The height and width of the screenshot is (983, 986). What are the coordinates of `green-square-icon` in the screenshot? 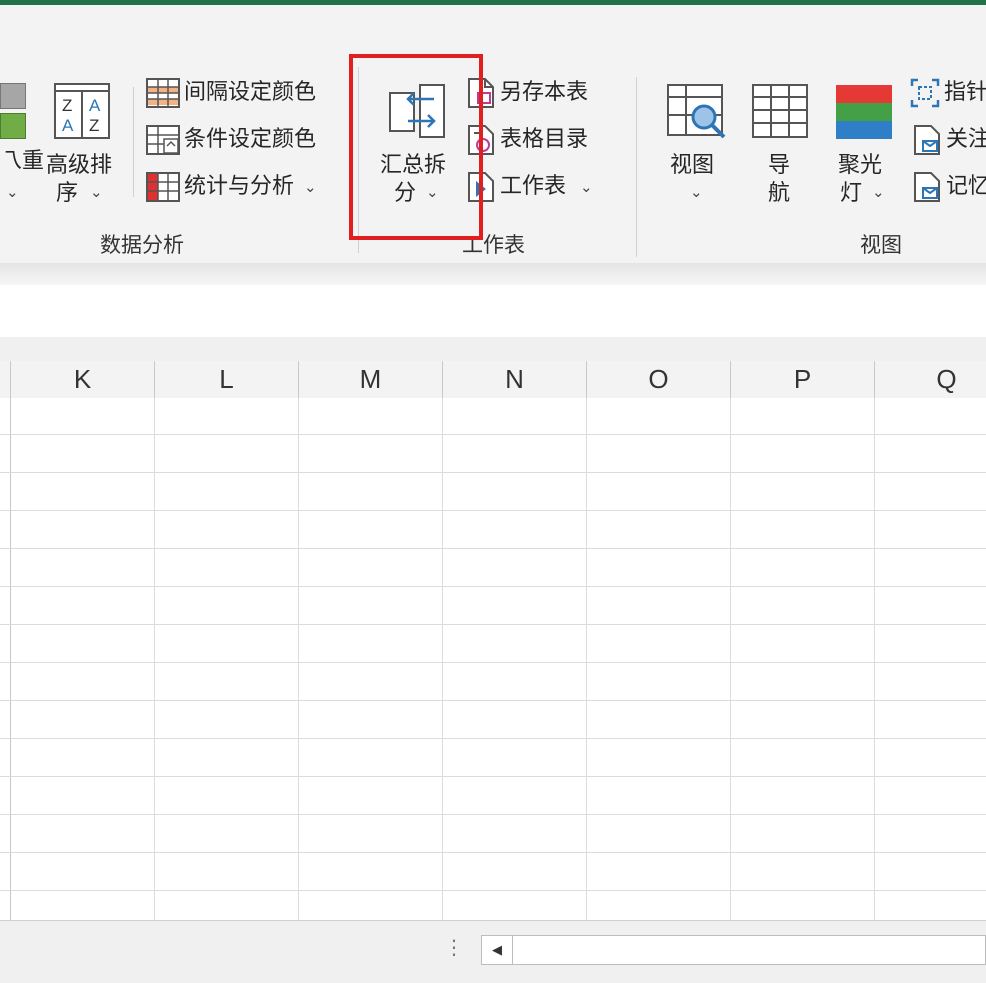 It's located at (13, 126).